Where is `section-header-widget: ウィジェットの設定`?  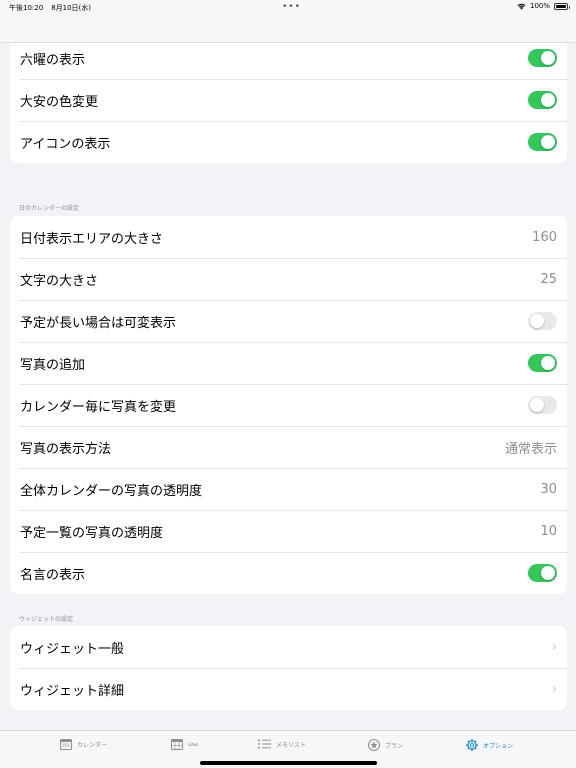
section-header-widget: ウィジェットの設定 is located at coordinates (46, 619).